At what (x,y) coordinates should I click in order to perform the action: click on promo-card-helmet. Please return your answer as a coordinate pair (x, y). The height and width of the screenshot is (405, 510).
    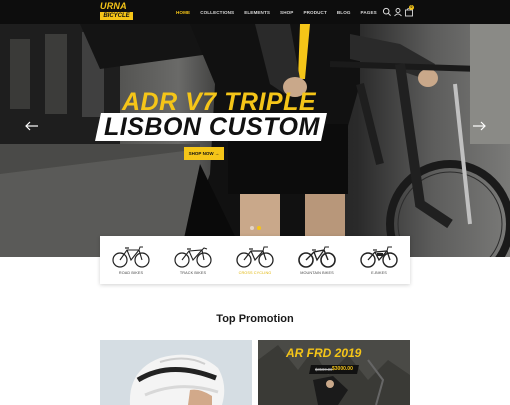
    Looking at the image, I should click on (176, 372).